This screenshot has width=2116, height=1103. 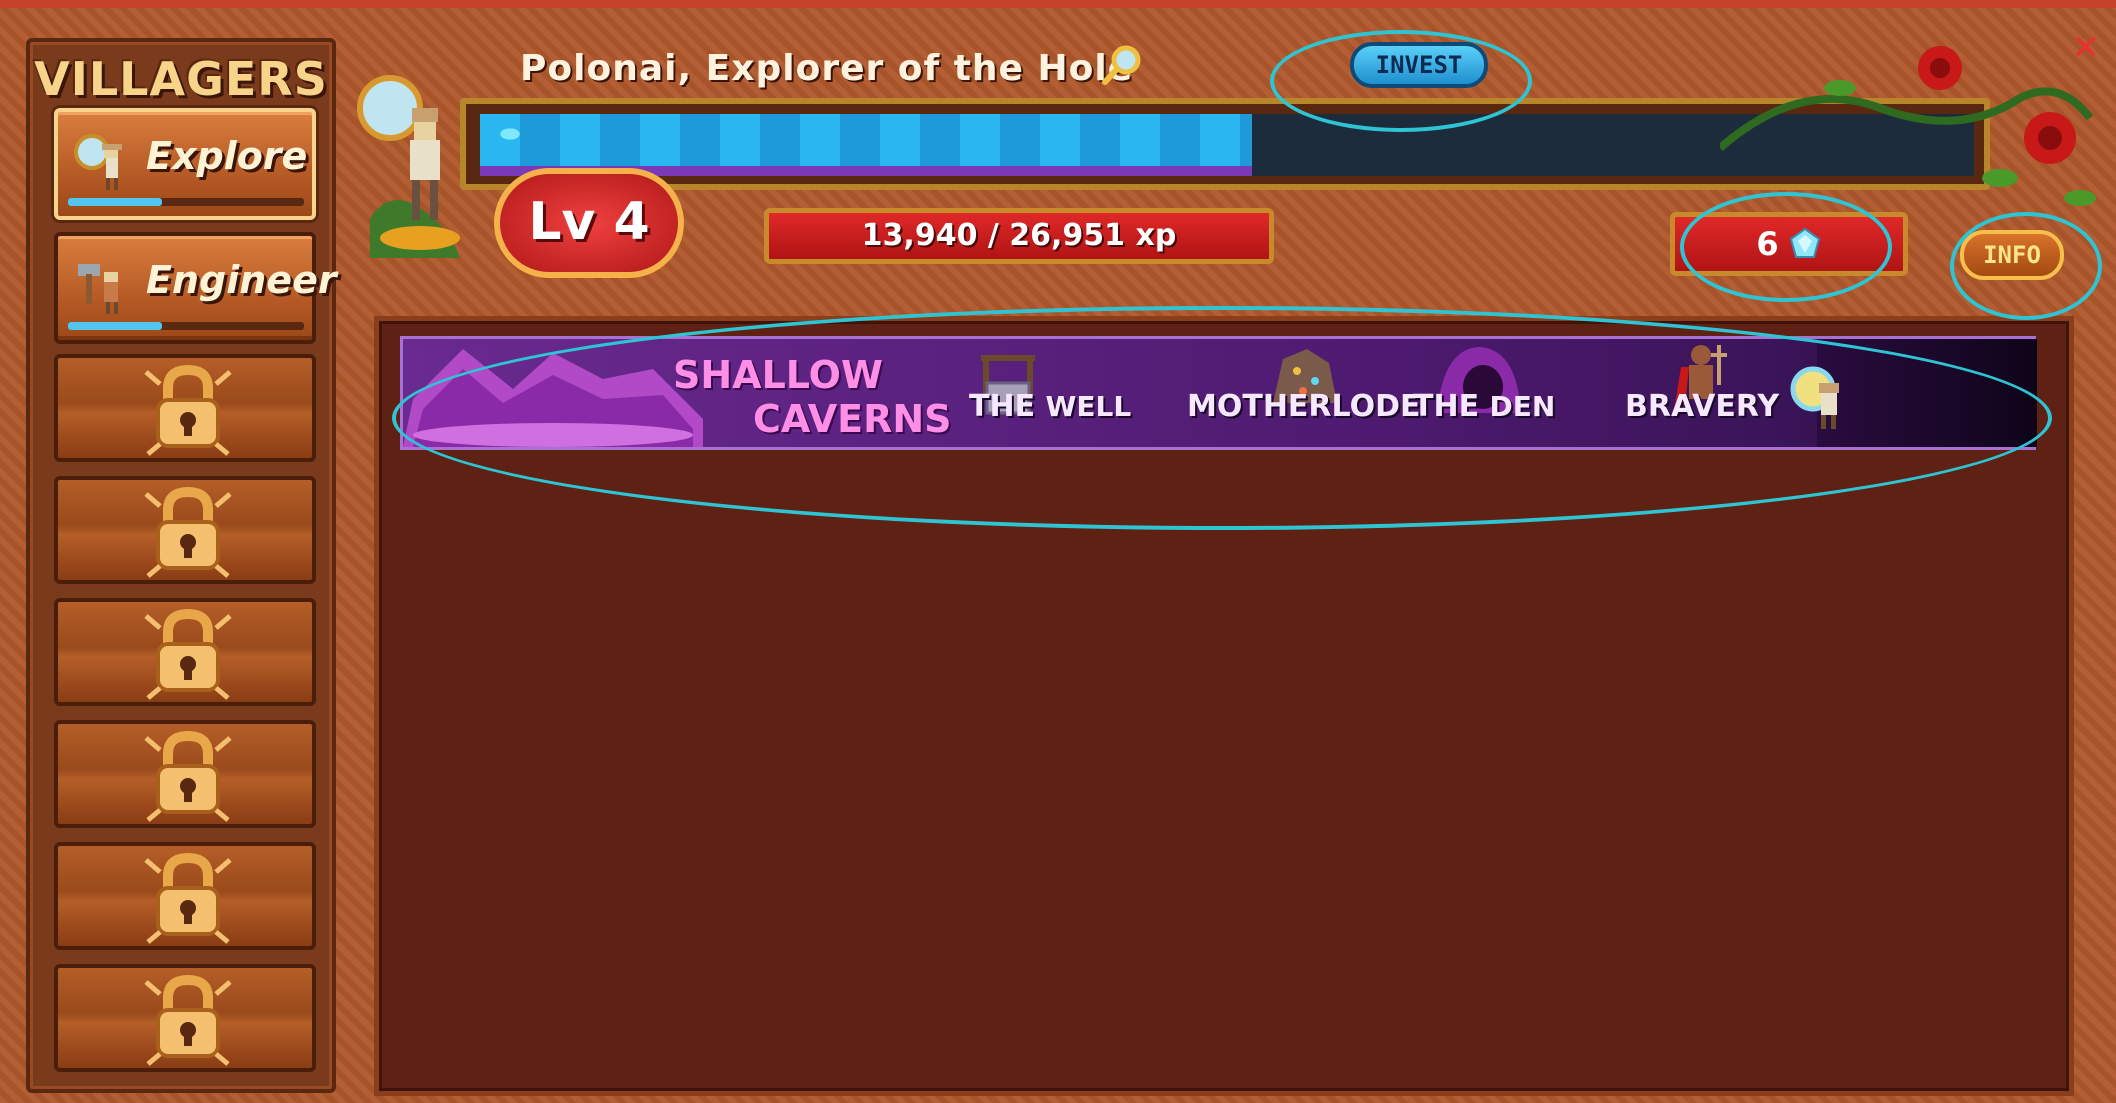 I want to click on engineer-villager-icon, so click(x=98, y=289).